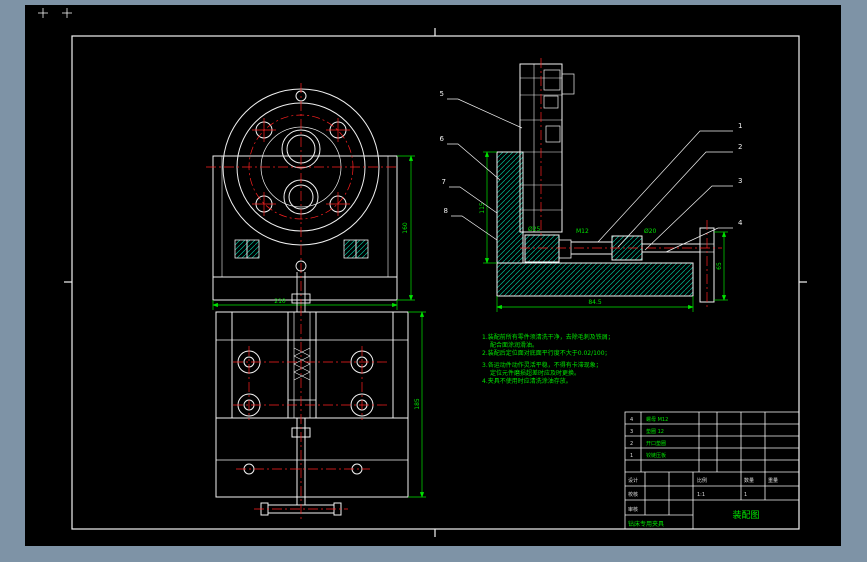 This screenshot has height=562, width=867. Describe the element at coordinates (655, 431) in the screenshot. I see `bom-name-2: 垫圈 12` at that location.